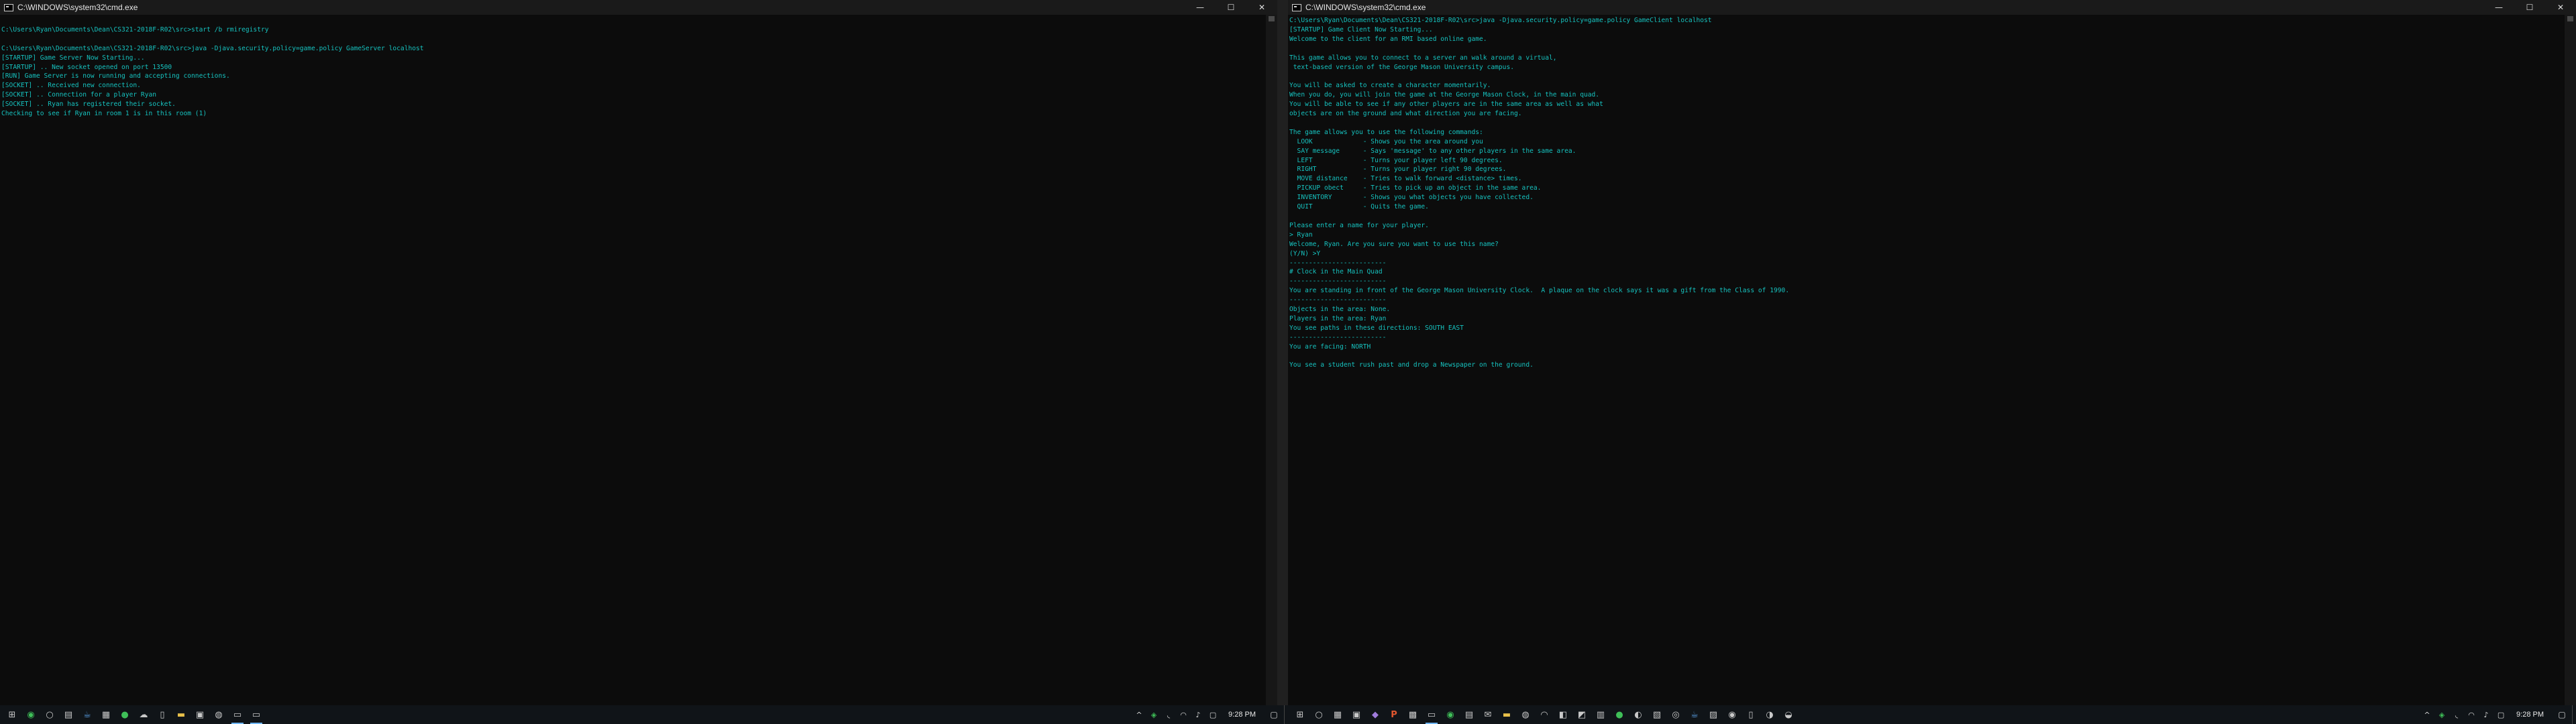  Describe the element at coordinates (124, 714) in the screenshot. I see `app-icon-green: ●` at that location.